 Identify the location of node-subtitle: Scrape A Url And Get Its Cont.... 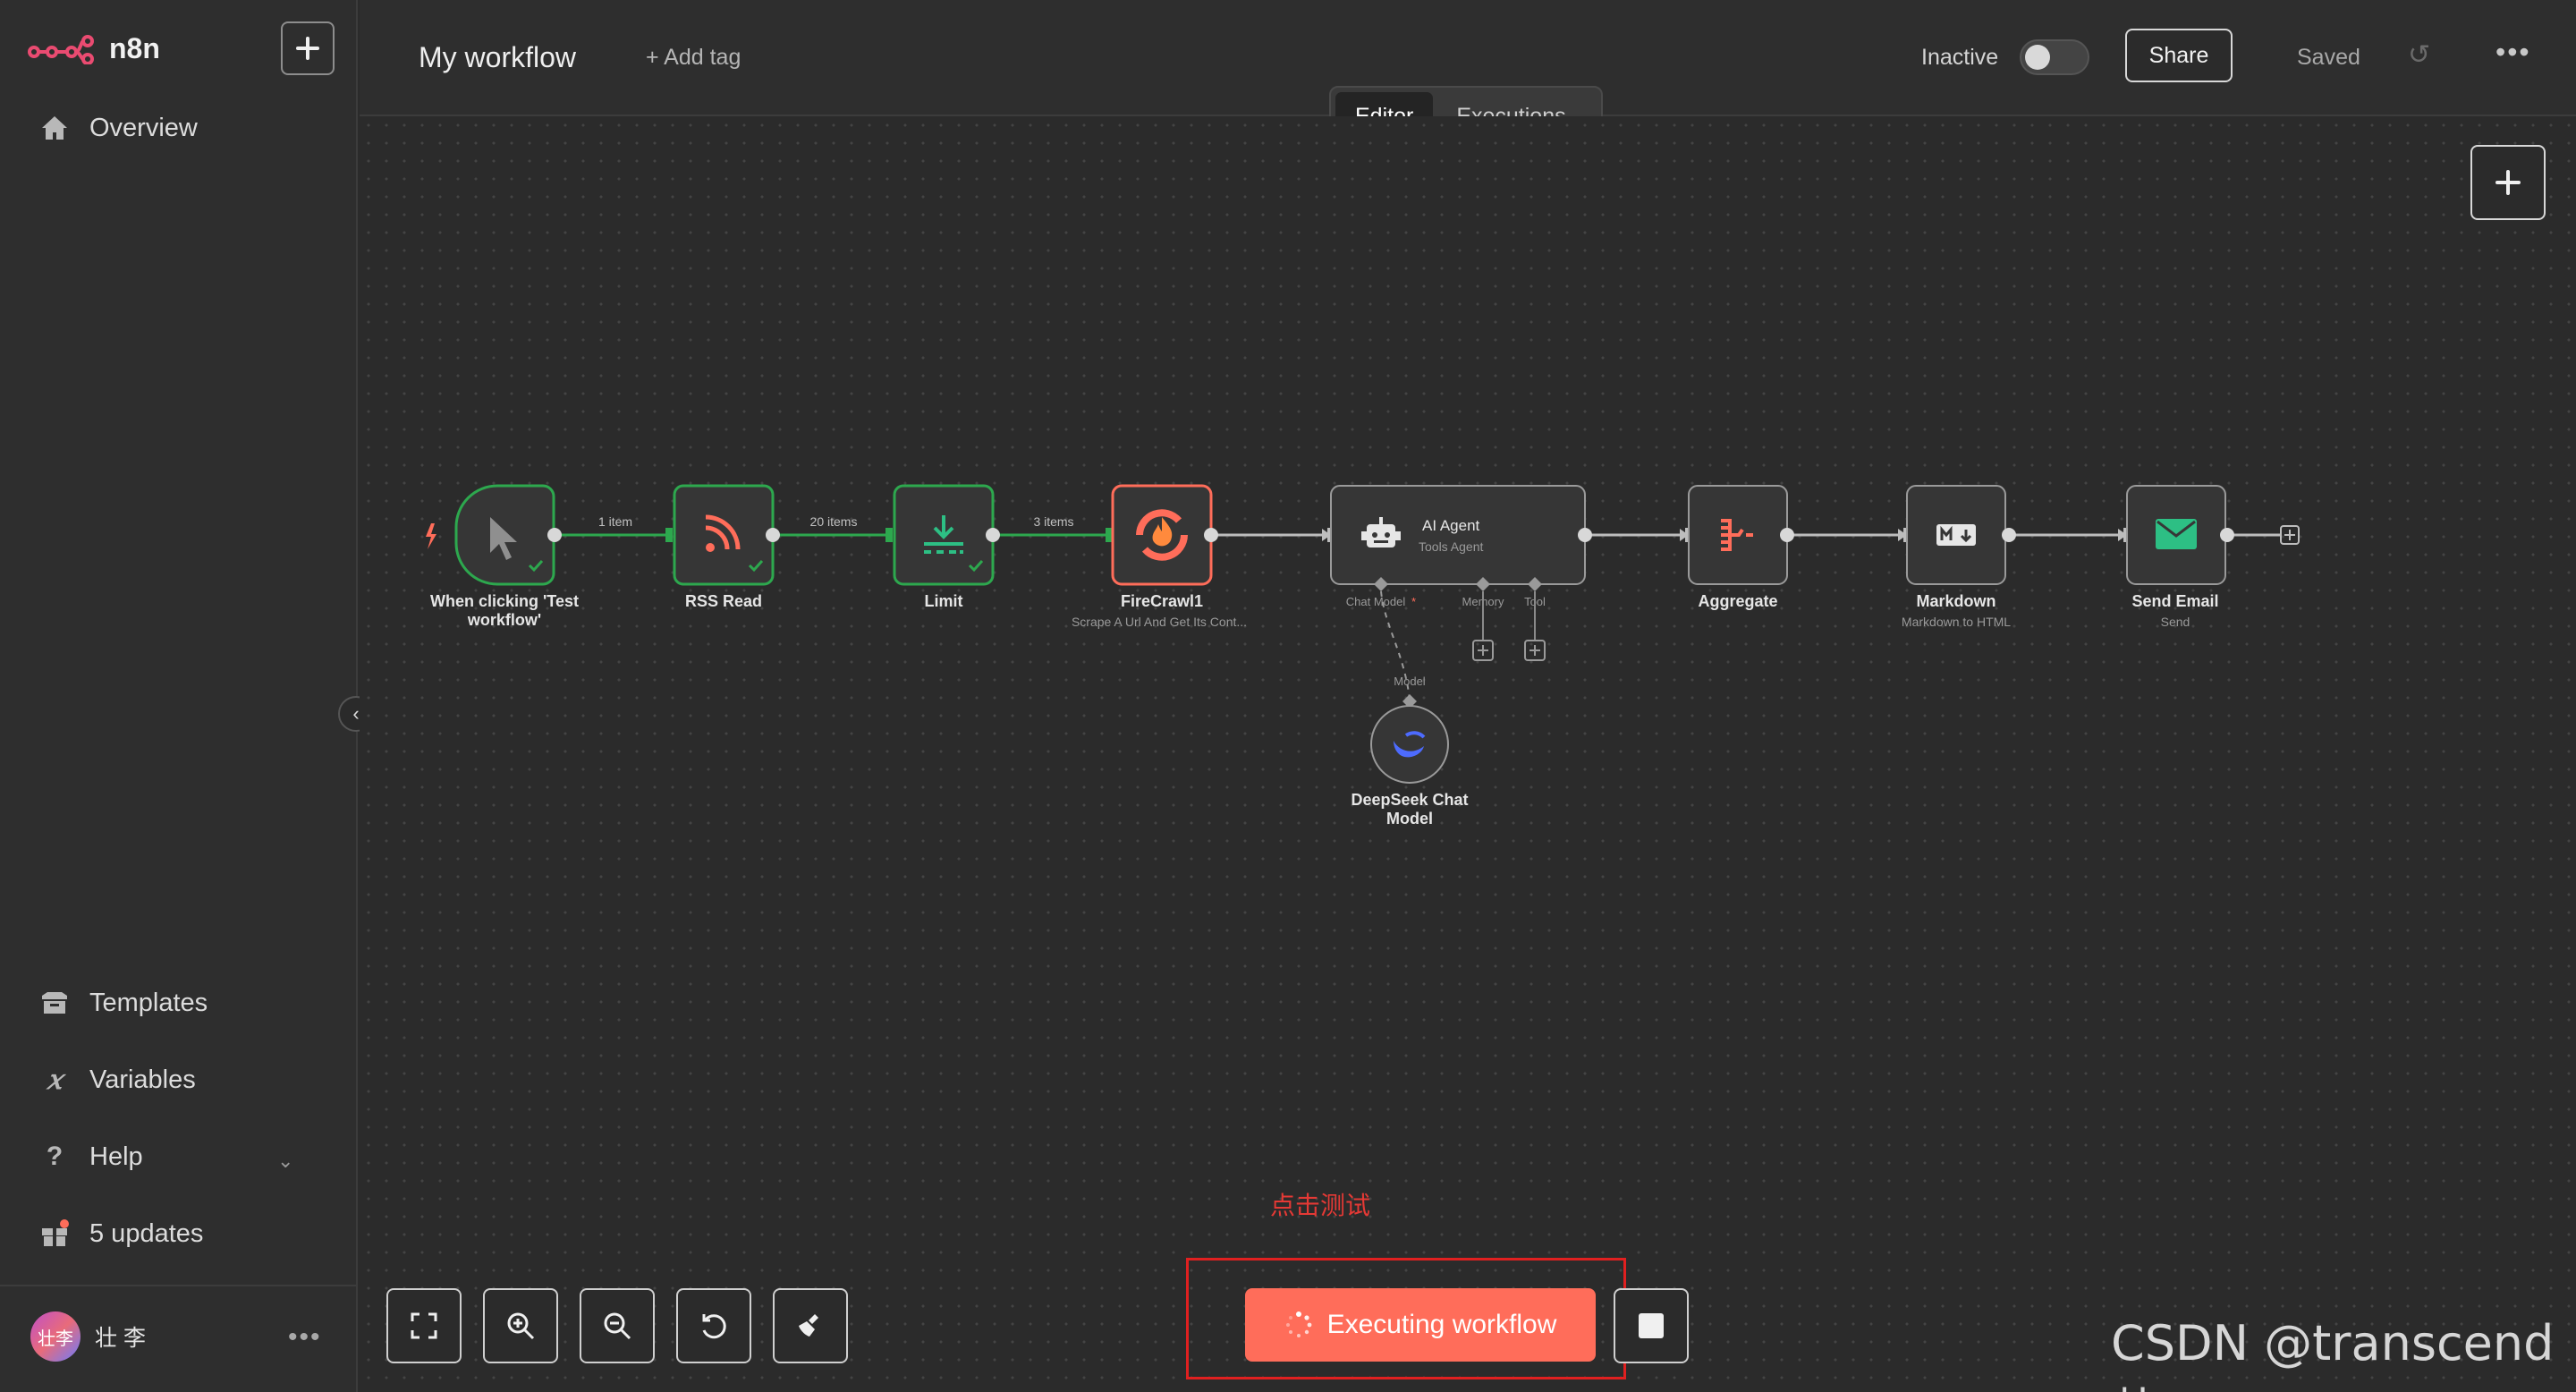
(1159, 622).